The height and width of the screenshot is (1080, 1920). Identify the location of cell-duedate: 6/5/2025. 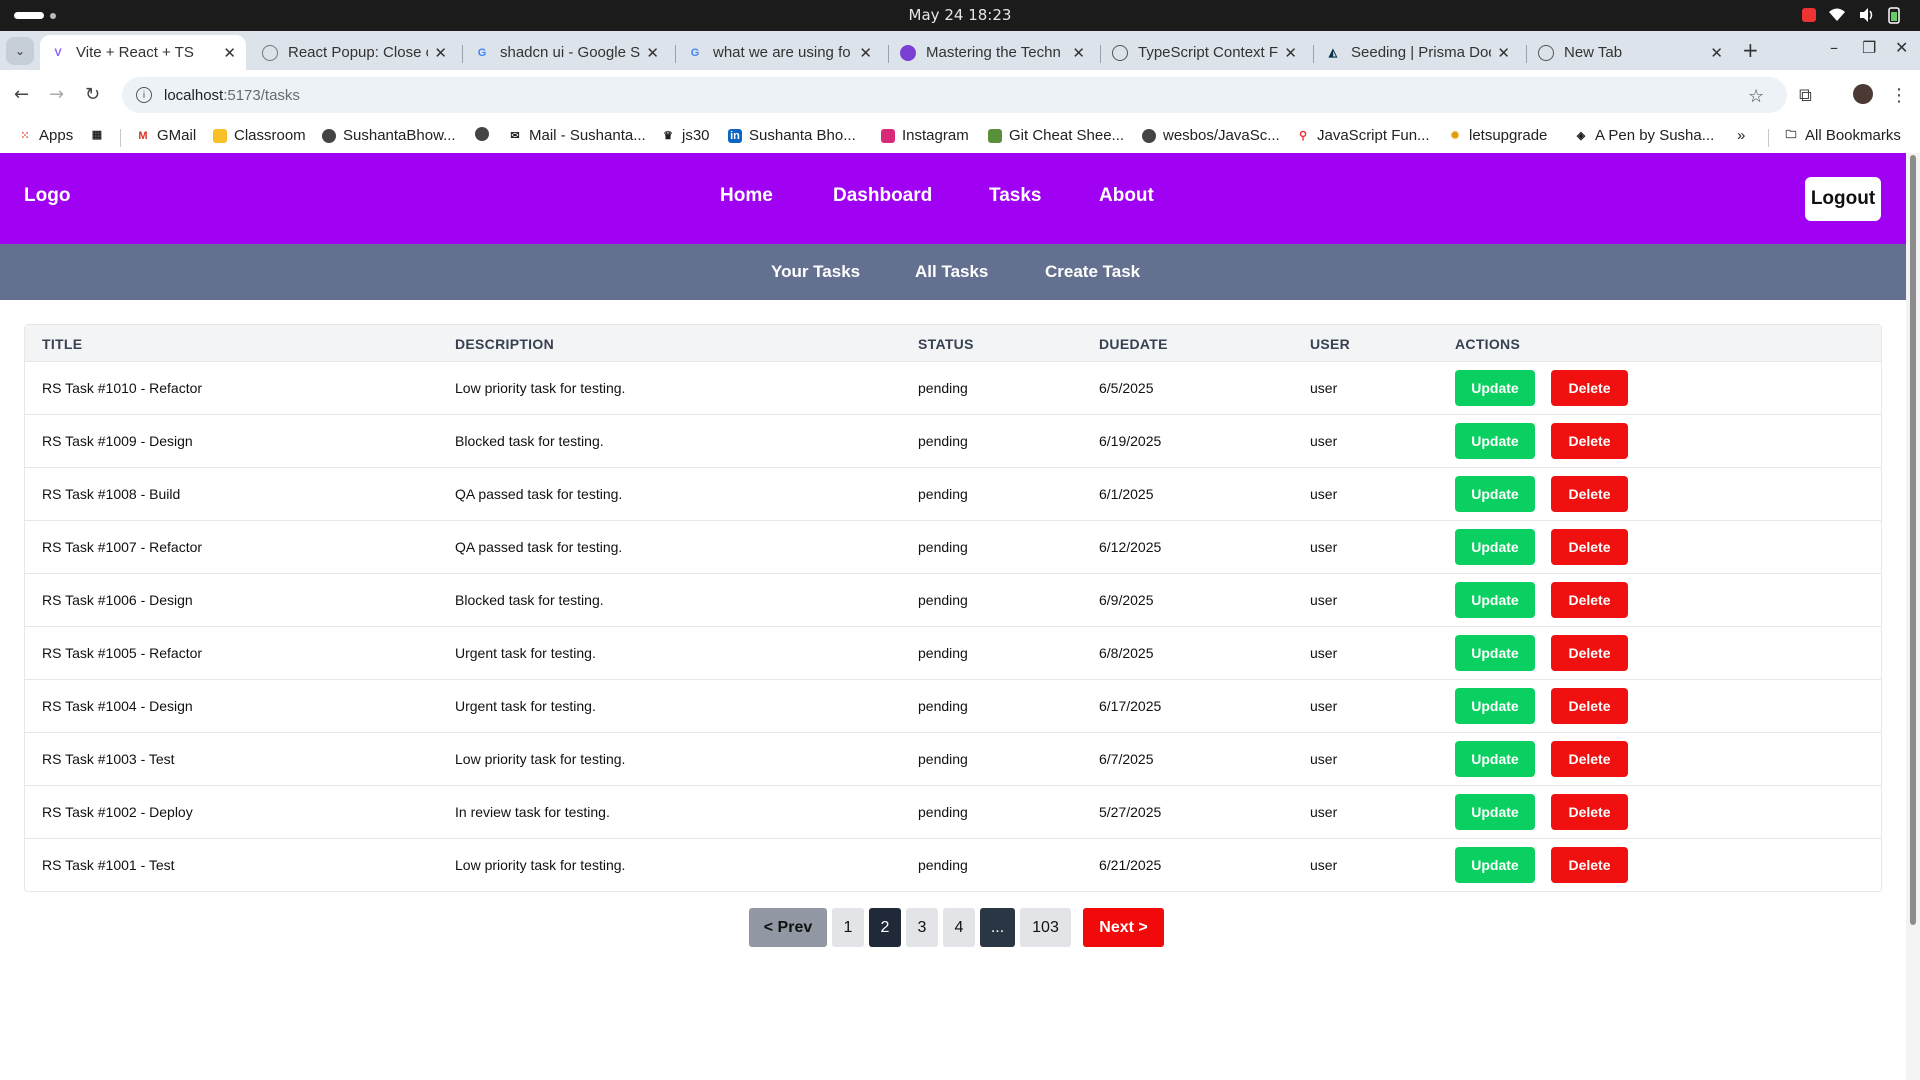
(1126, 388).